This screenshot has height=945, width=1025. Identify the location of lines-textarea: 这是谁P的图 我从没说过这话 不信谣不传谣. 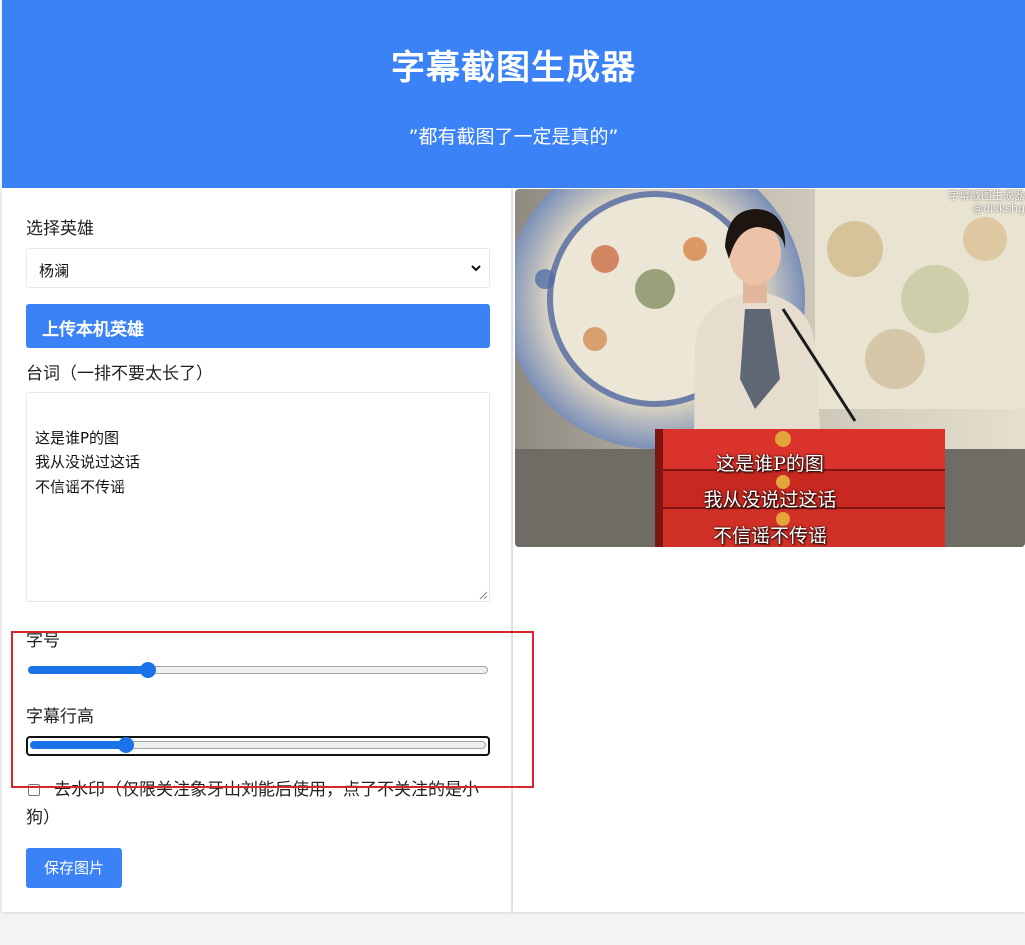
(258, 497).